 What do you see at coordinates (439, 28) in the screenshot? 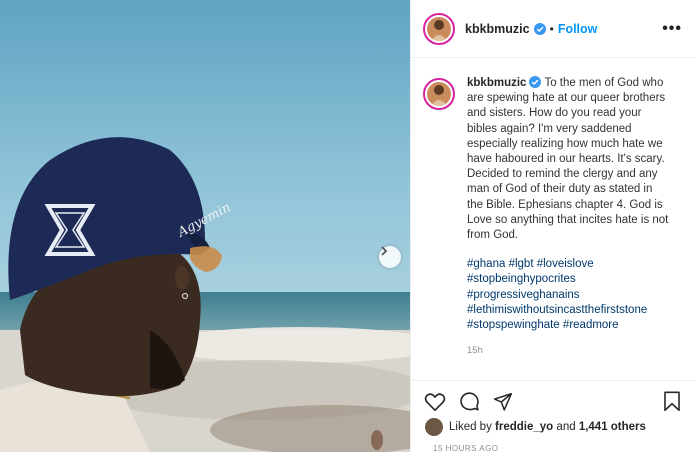
I see `avatar` at bounding box center [439, 28].